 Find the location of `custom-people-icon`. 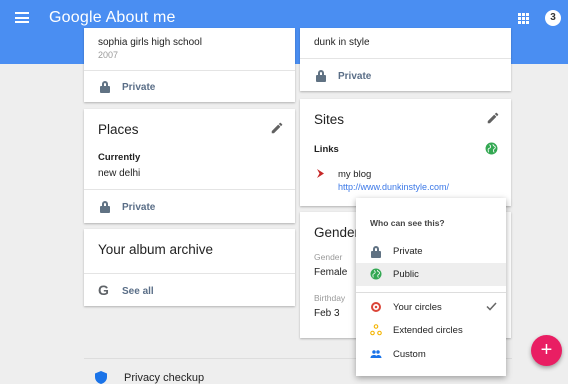

custom-people-icon is located at coordinates (376, 354).